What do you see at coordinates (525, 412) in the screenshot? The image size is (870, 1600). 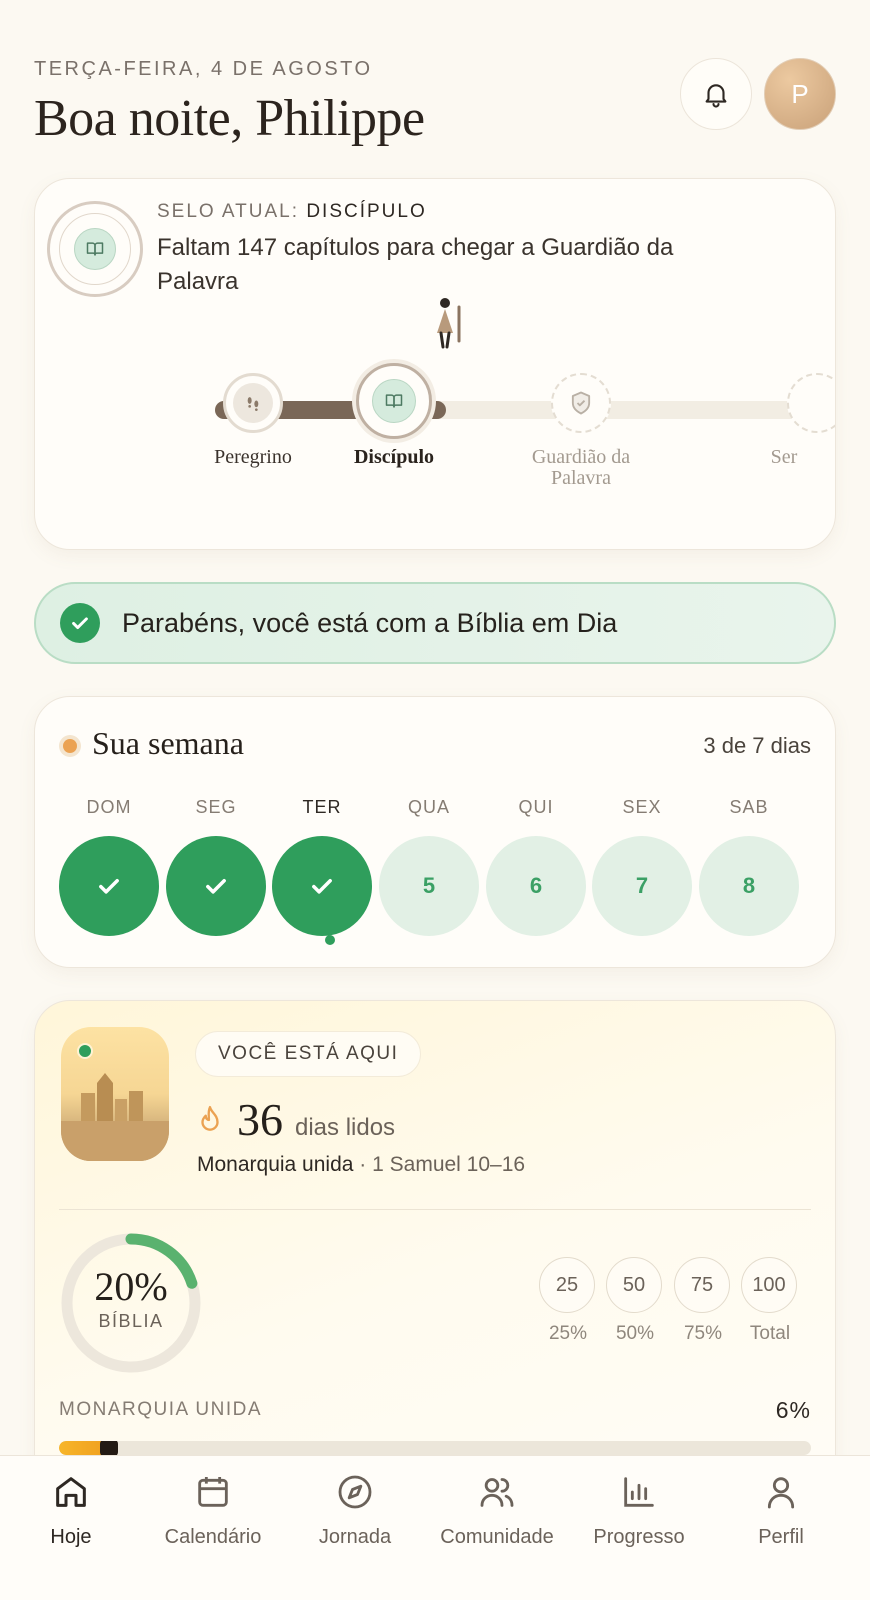 I see `seal-progress-track` at bounding box center [525, 412].